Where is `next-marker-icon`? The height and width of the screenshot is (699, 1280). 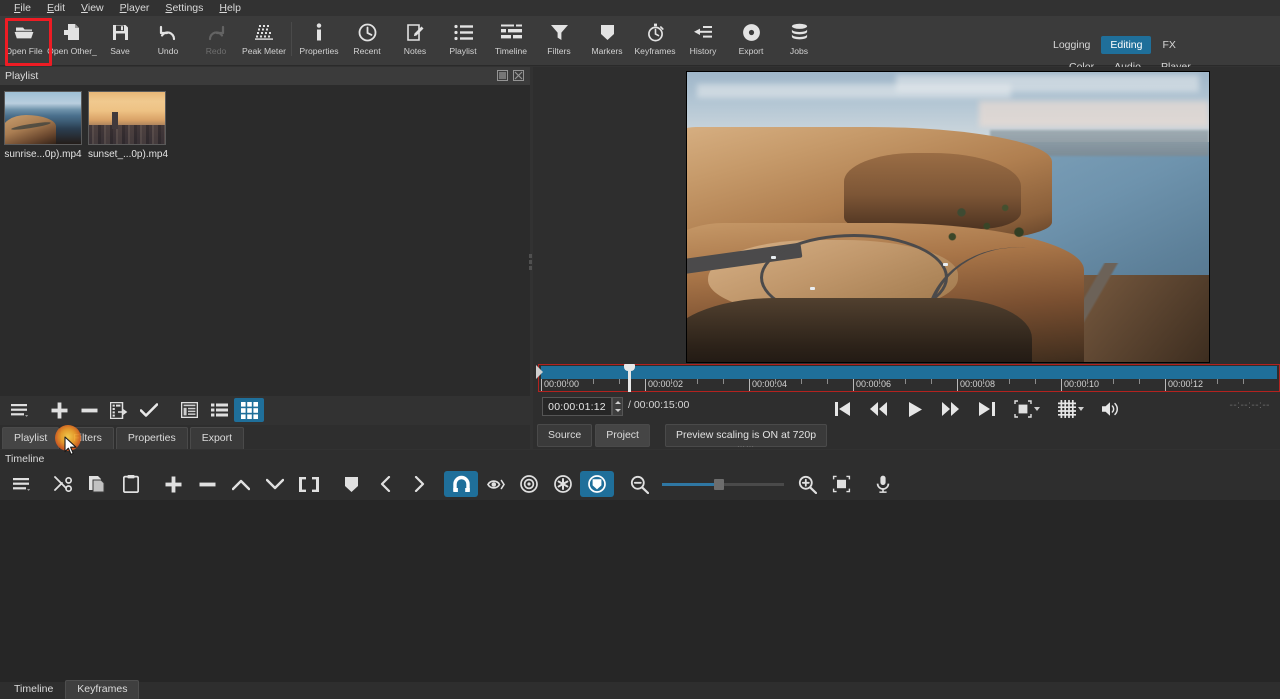 next-marker-icon is located at coordinates (419, 484).